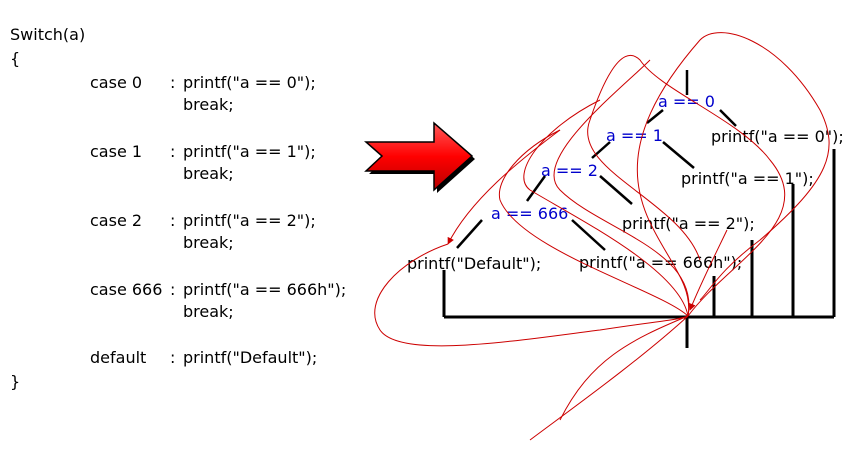  I want to click on action-a-eq-1: printf("a == 1");, so click(747, 178).